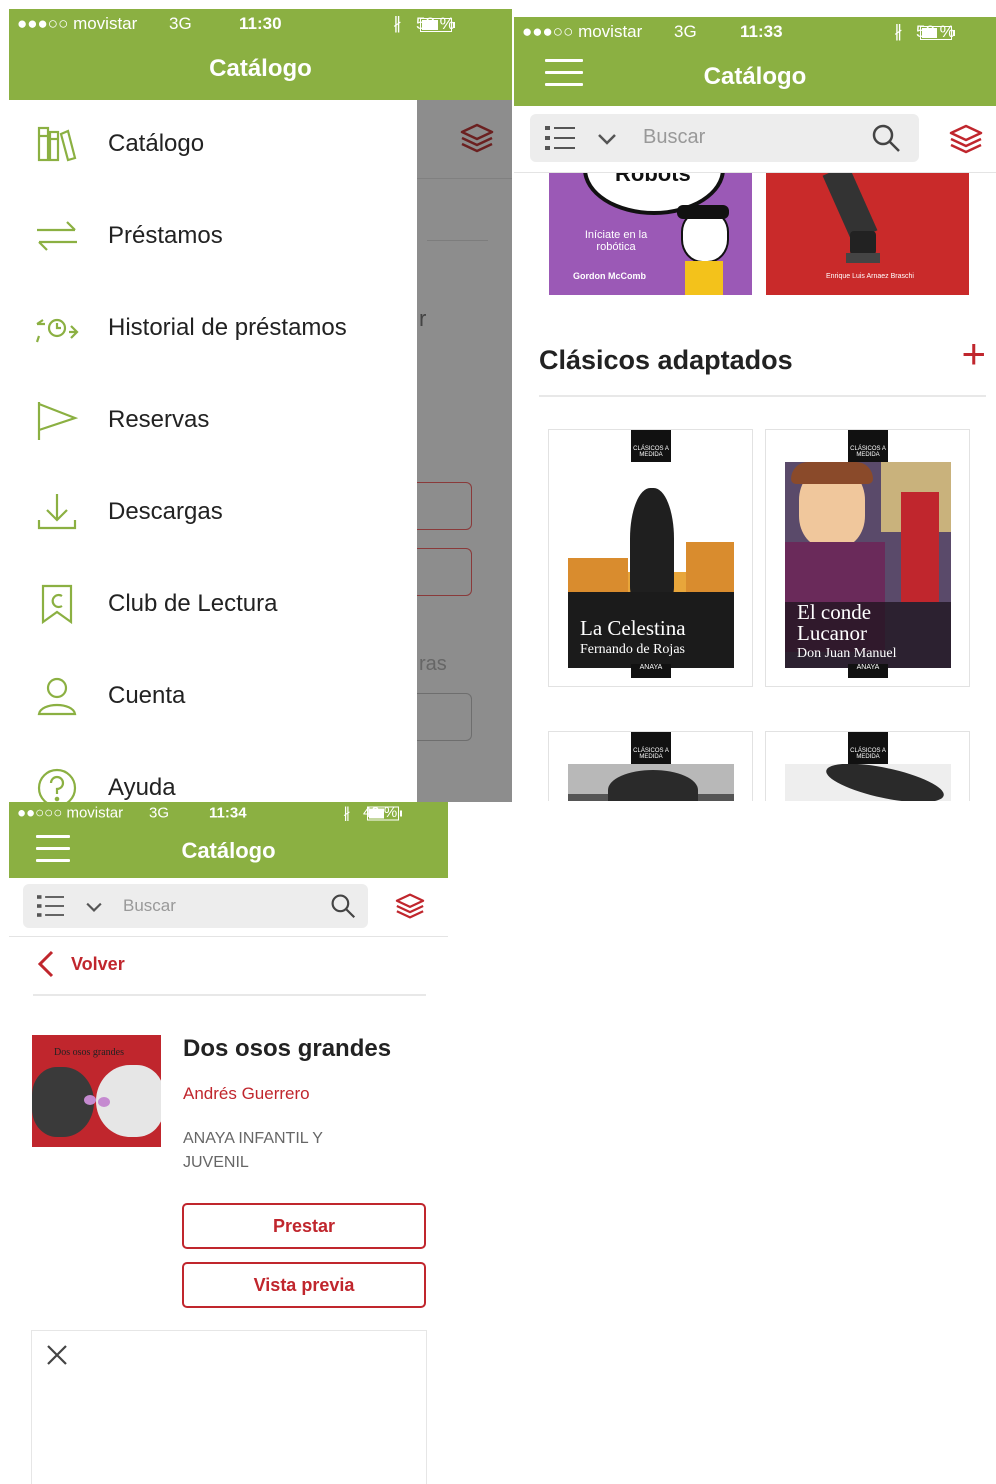  Describe the element at coordinates (229, 966) in the screenshot. I see `back-link: Volver` at that location.